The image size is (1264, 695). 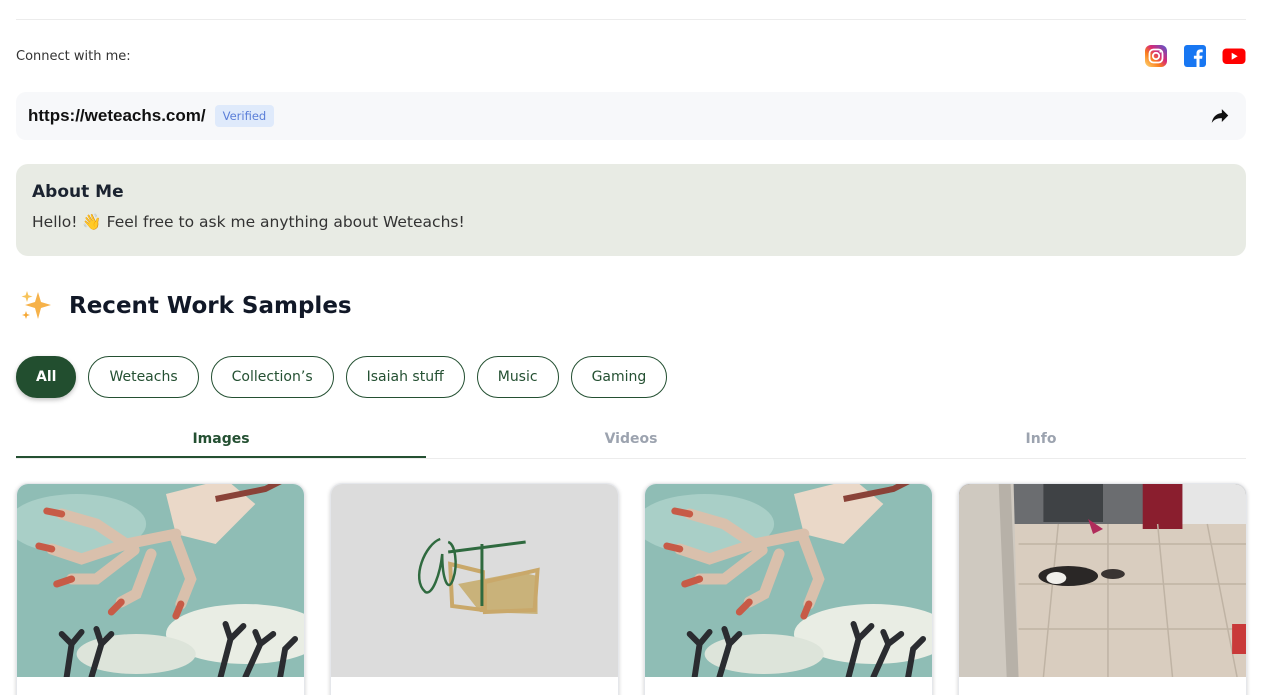 I want to click on media-tabs: Images Videos Info, so click(x=631, y=441).